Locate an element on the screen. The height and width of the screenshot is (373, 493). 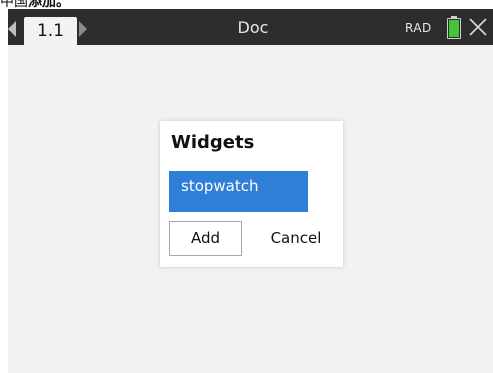
battery-icon is located at coordinates (454, 27).